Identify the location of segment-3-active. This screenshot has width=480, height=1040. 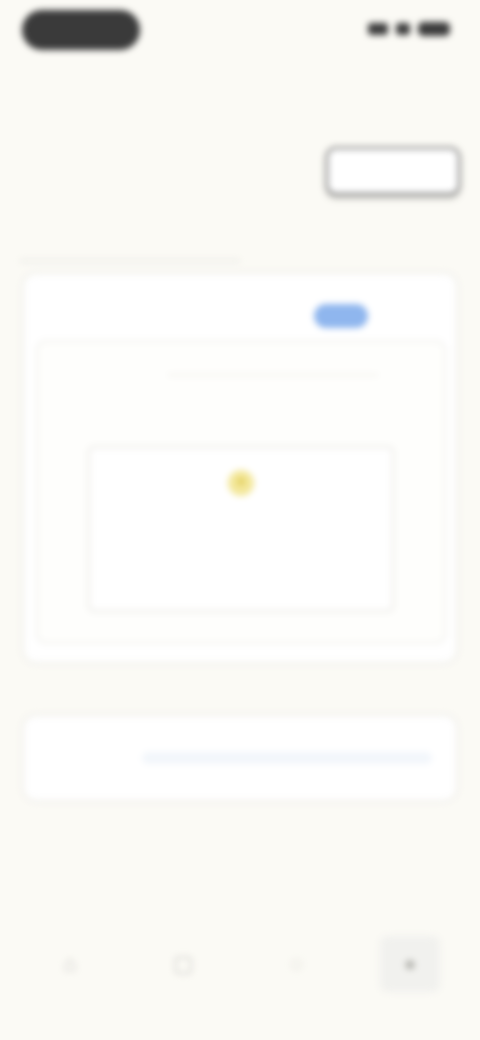
(393, 171).